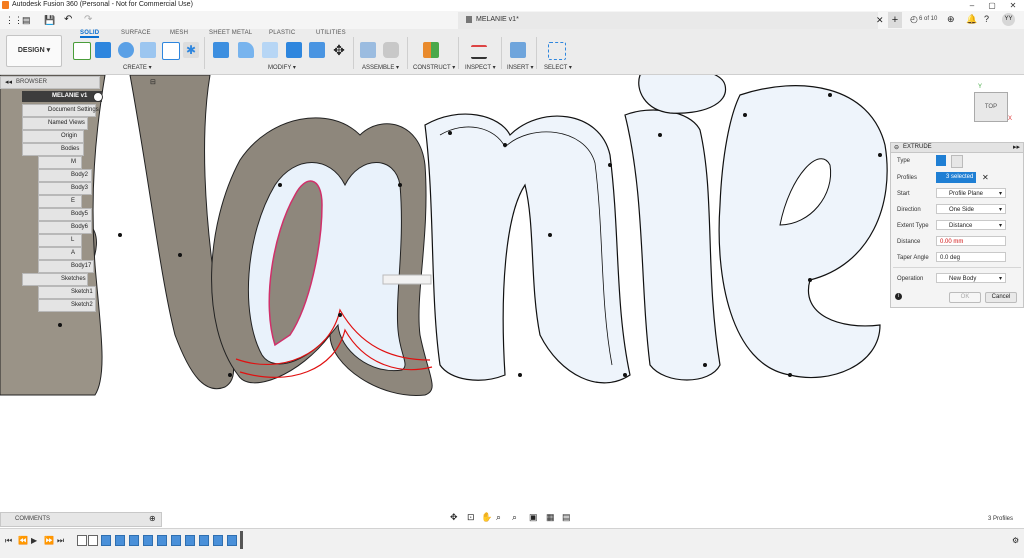  I want to click on go-to-start-icon: ⏮, so click(8, 541).